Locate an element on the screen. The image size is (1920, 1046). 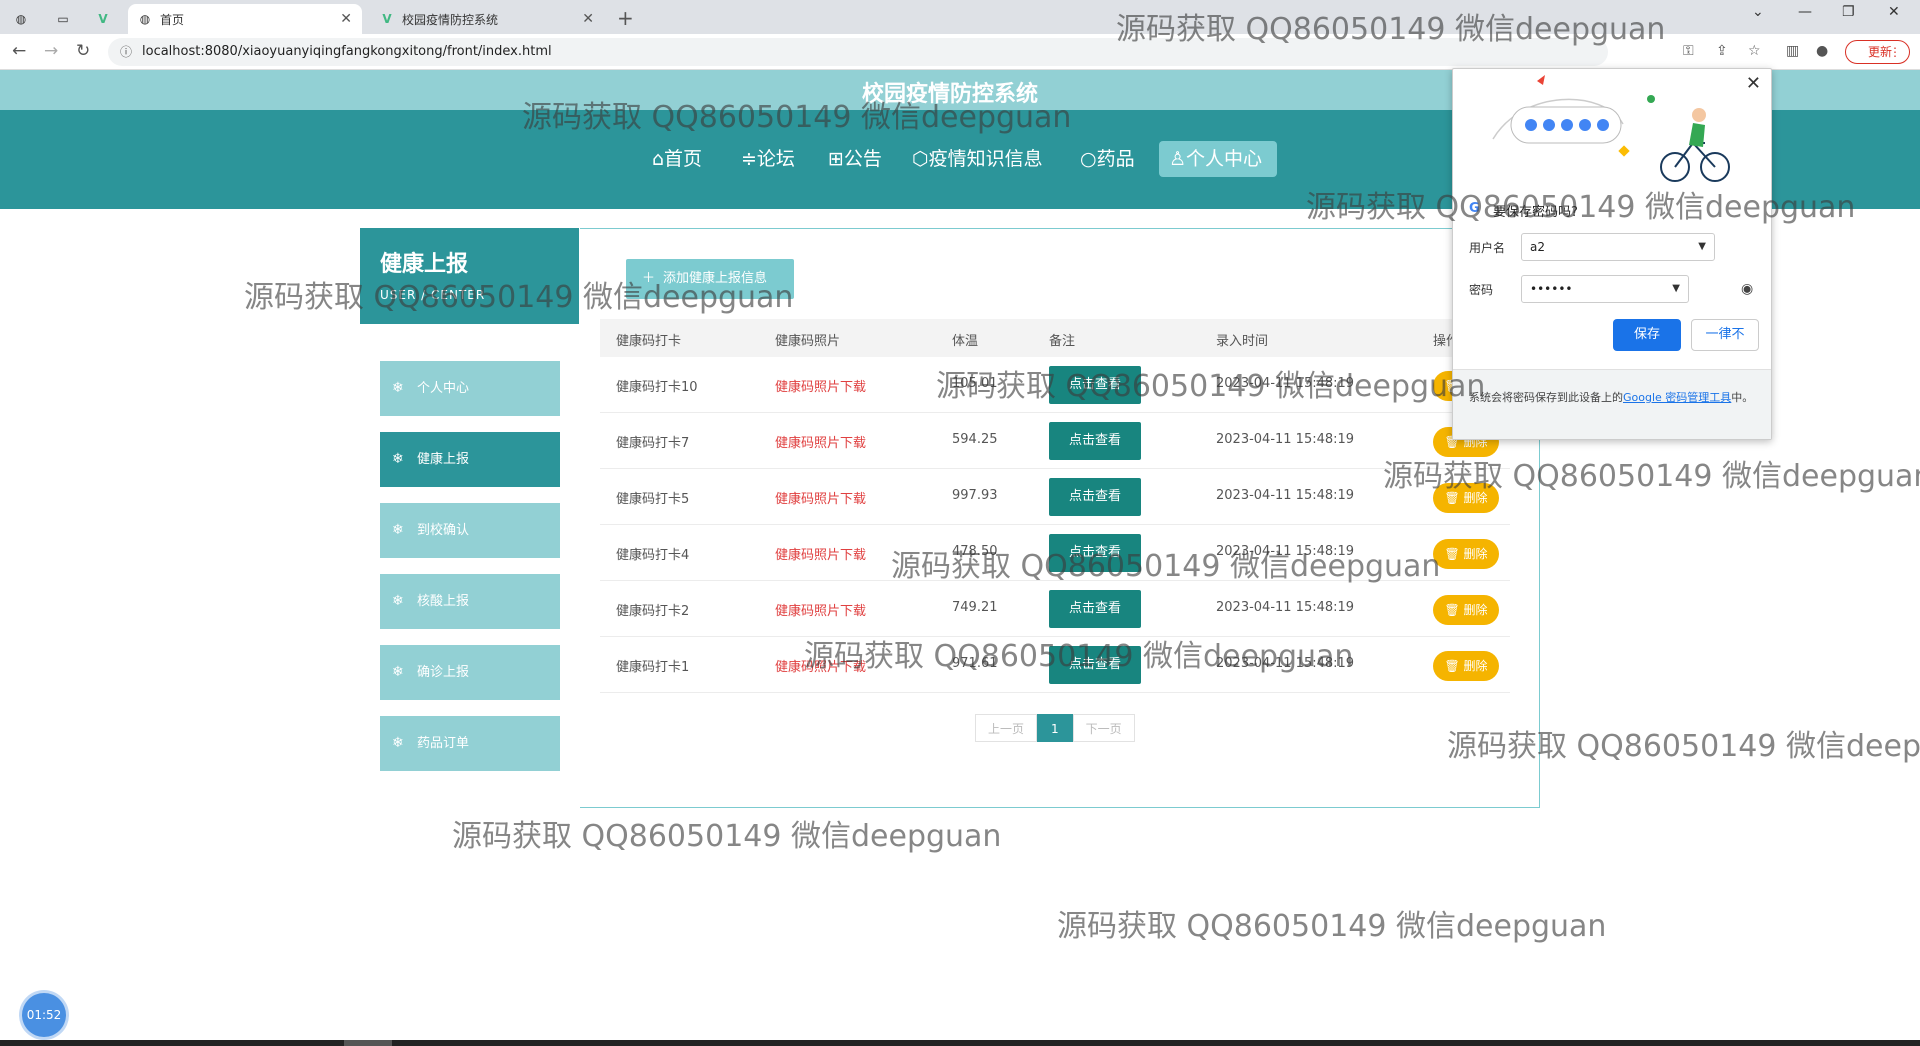
temp-cell: 105.01 is located at coordinates (975, 383).